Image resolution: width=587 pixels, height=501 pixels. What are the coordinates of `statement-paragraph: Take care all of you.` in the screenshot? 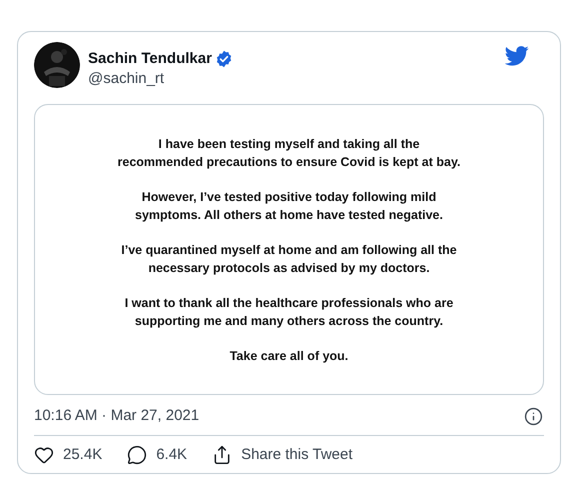 It's located at (289, 356).